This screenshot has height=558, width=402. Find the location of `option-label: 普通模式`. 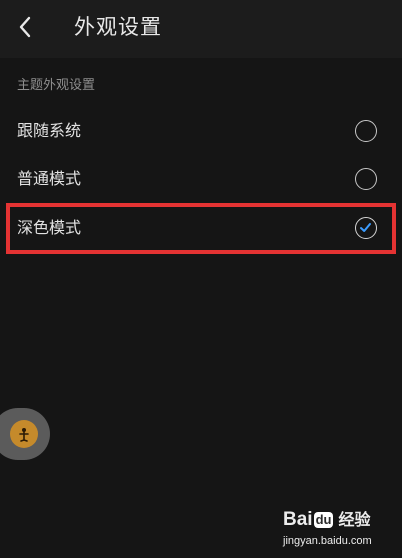

option-label: 普通模式 is located at coordinates (49, 178).